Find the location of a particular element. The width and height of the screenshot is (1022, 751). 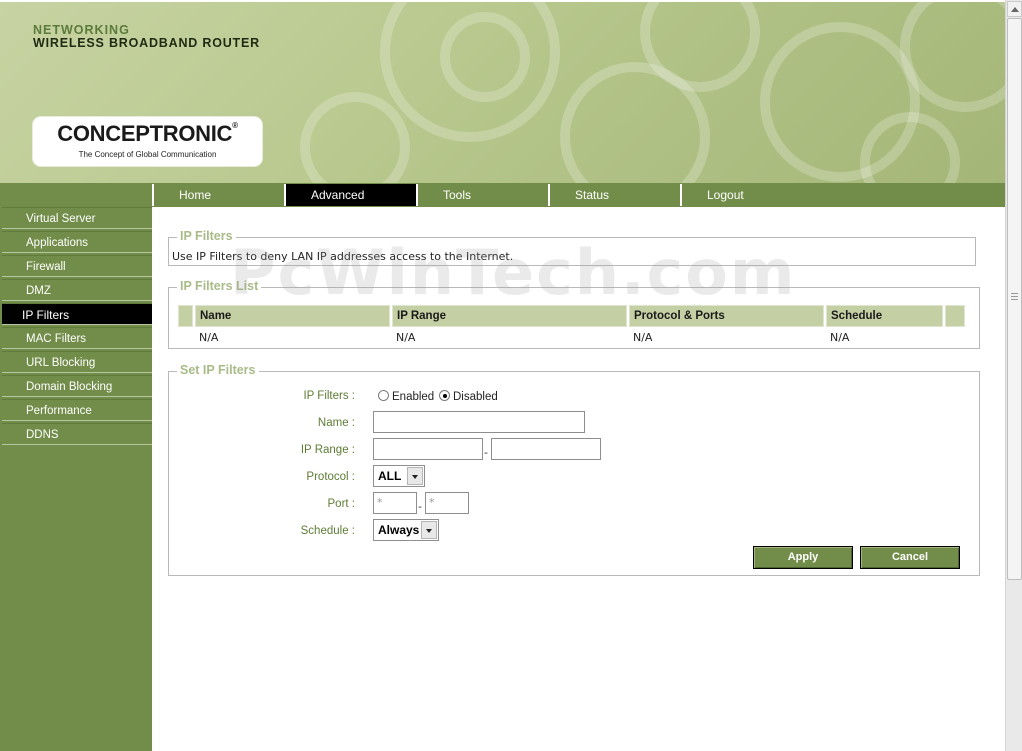

sidebar-item-applications: Applications is located at coordinates (77, 242).